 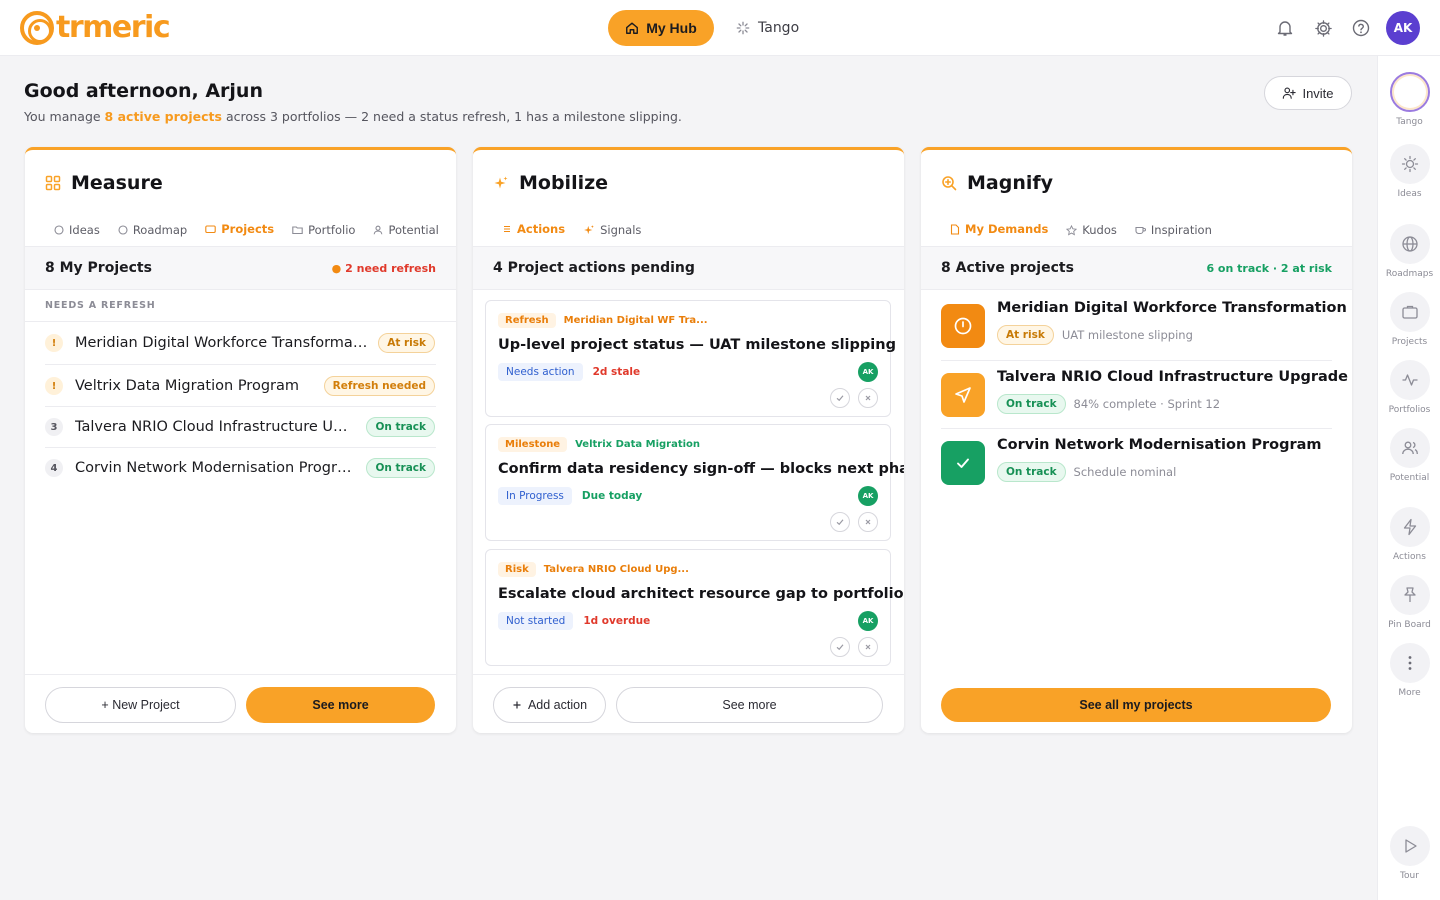 I want to click on measure-see-more-button: See more, so click(x=340, y=705).